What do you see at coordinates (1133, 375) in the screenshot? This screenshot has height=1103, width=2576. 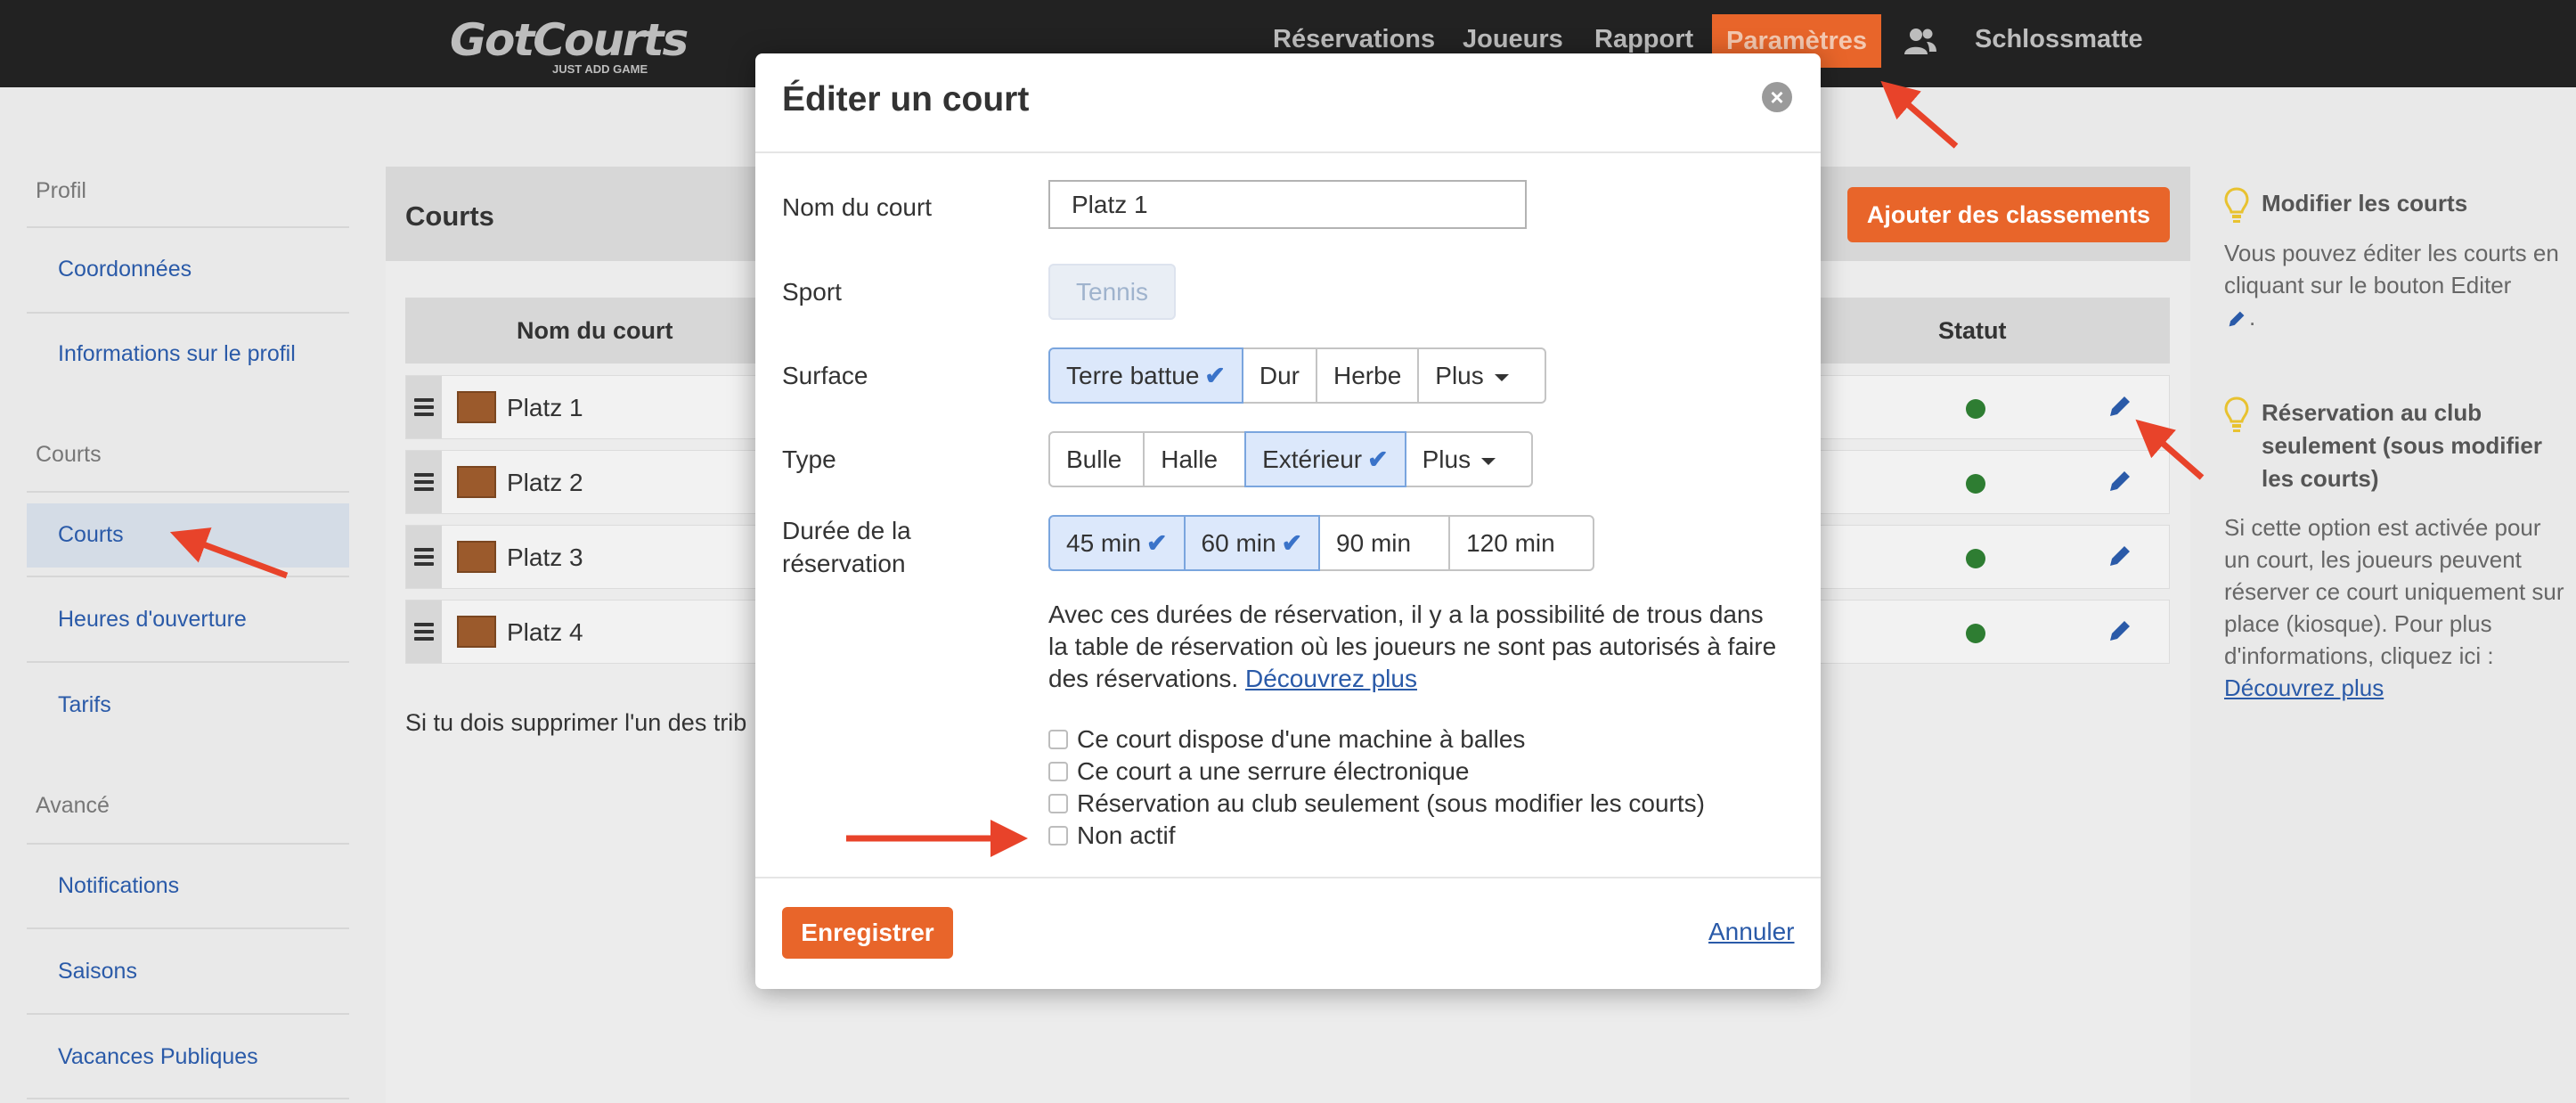 I see `option-label: Terre battue` at bounding box center [1133, 375].